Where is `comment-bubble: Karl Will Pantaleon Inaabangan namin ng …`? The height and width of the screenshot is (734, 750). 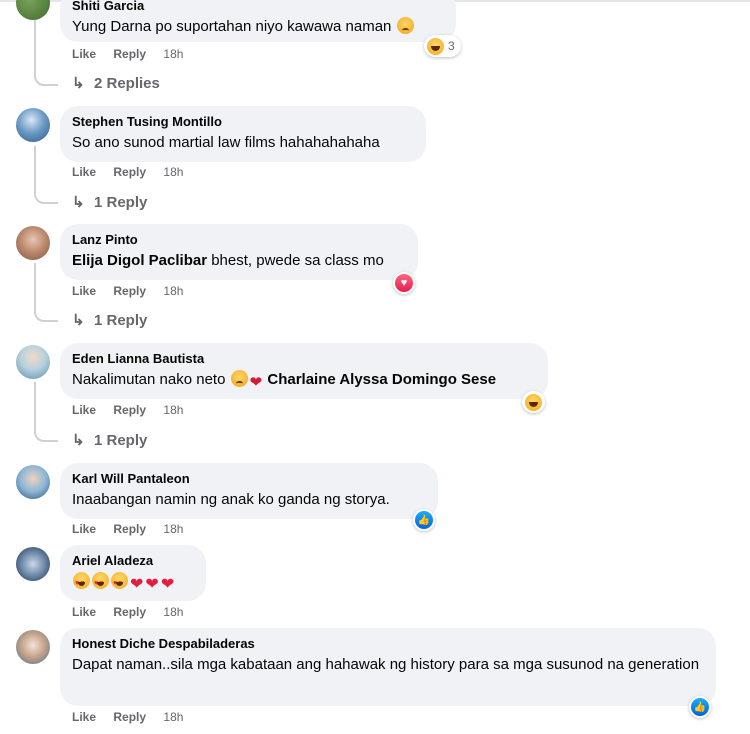 comment-bubble: Karl Will Pantaleon Inaabangan namin ng … is located at coordinates (249, 491).